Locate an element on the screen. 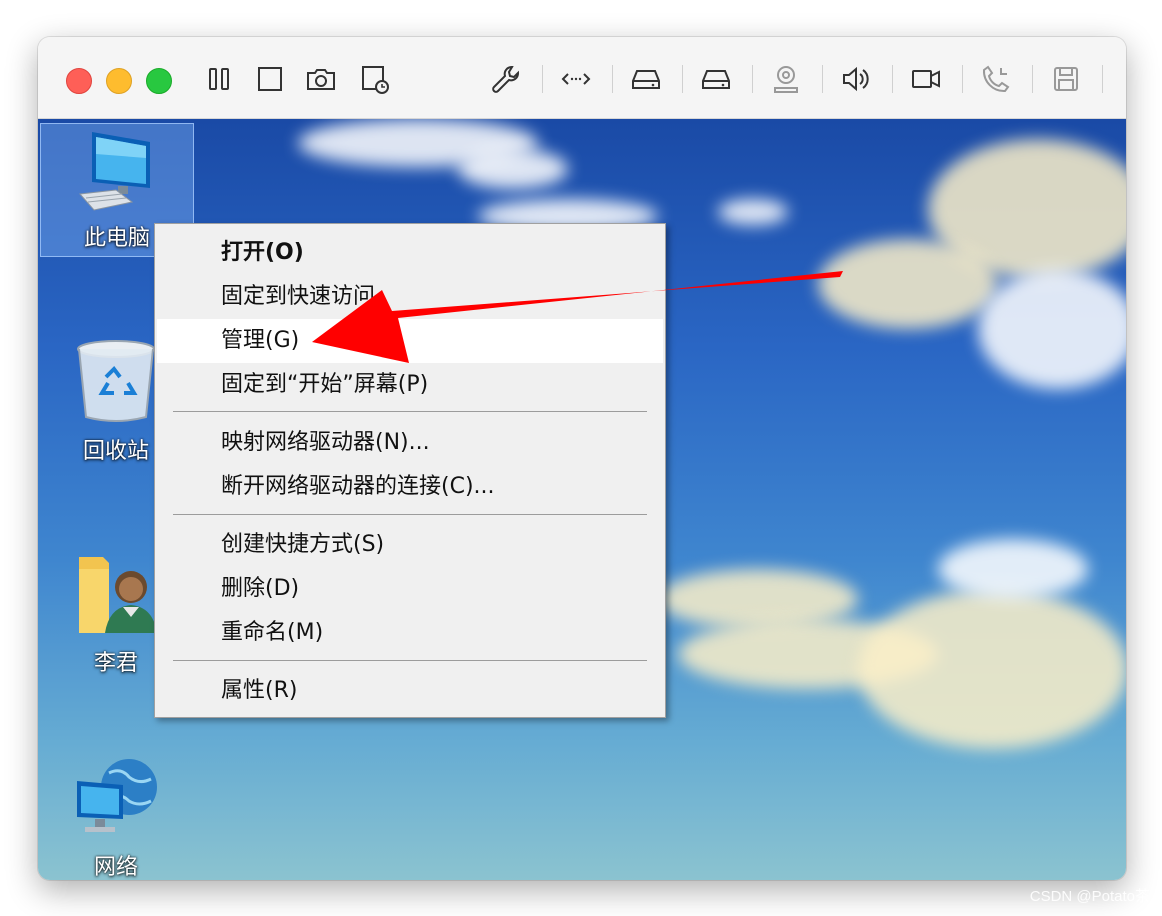 The image size is (1162, 916). desktop-icon-network: 网络 is located at coordinates (116, 816).